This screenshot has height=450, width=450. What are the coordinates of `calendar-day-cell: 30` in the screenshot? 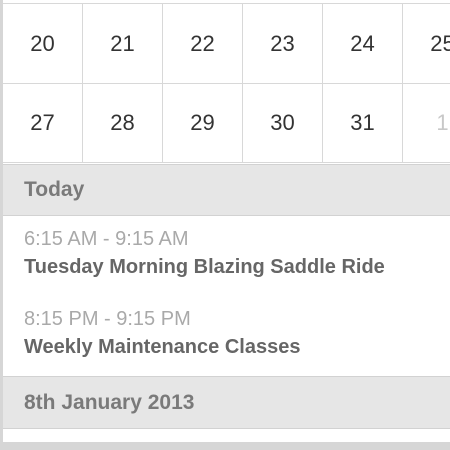 It's located at (283, 123).